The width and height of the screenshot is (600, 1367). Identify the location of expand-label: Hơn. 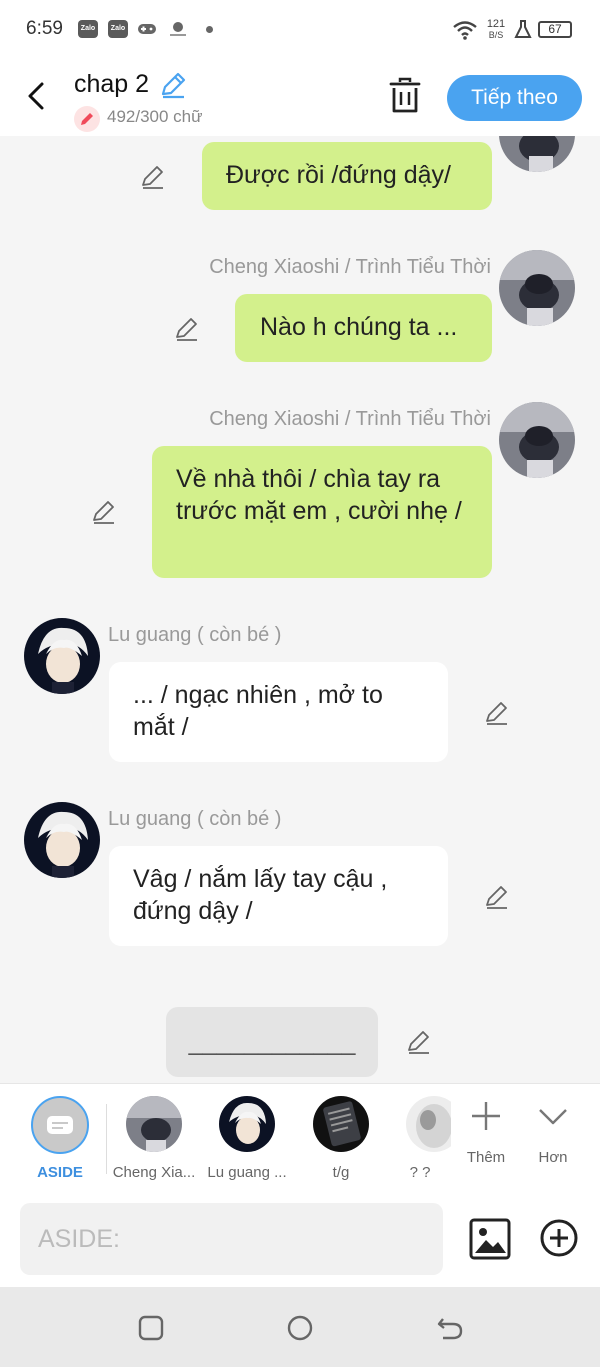
(553, 1157).